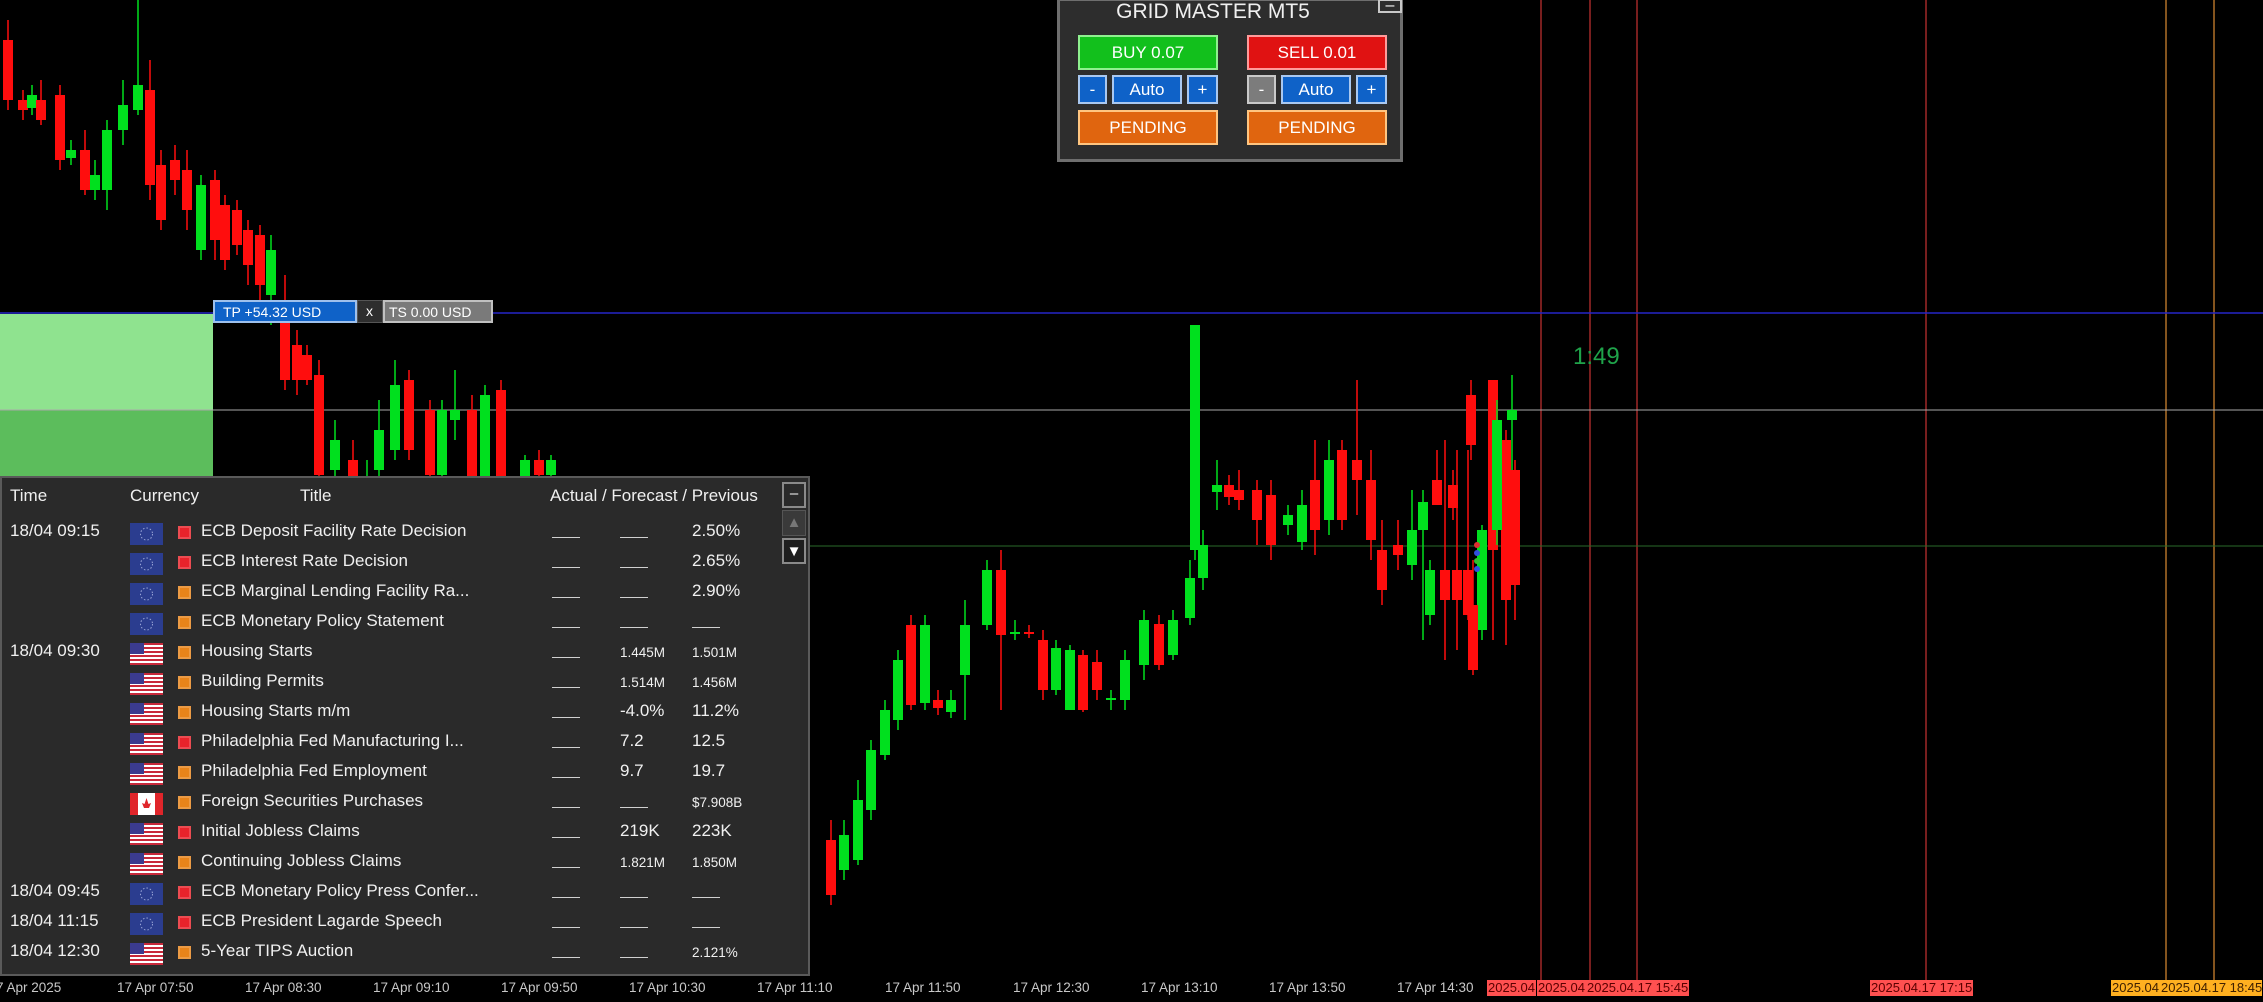 This screenshot has width=2263, height=1002. I want to click on buy-lot-increase-button: +, so click(1202, 89).